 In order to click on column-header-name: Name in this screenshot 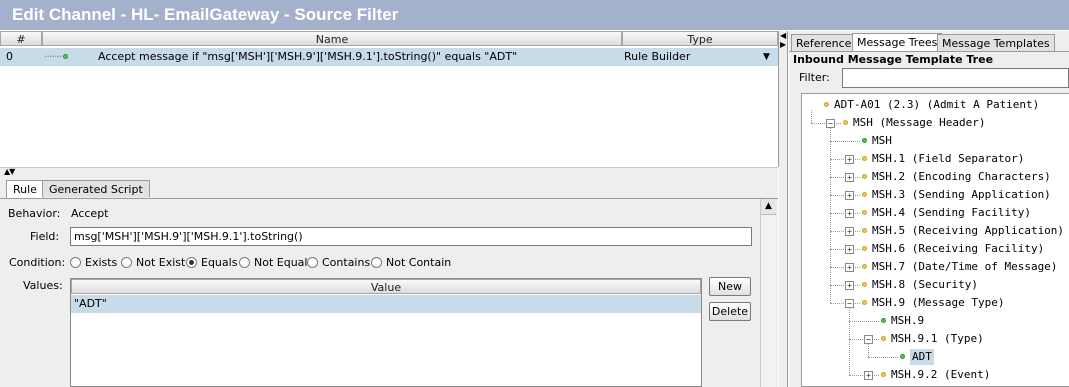, I will do `click(332, 38)`.